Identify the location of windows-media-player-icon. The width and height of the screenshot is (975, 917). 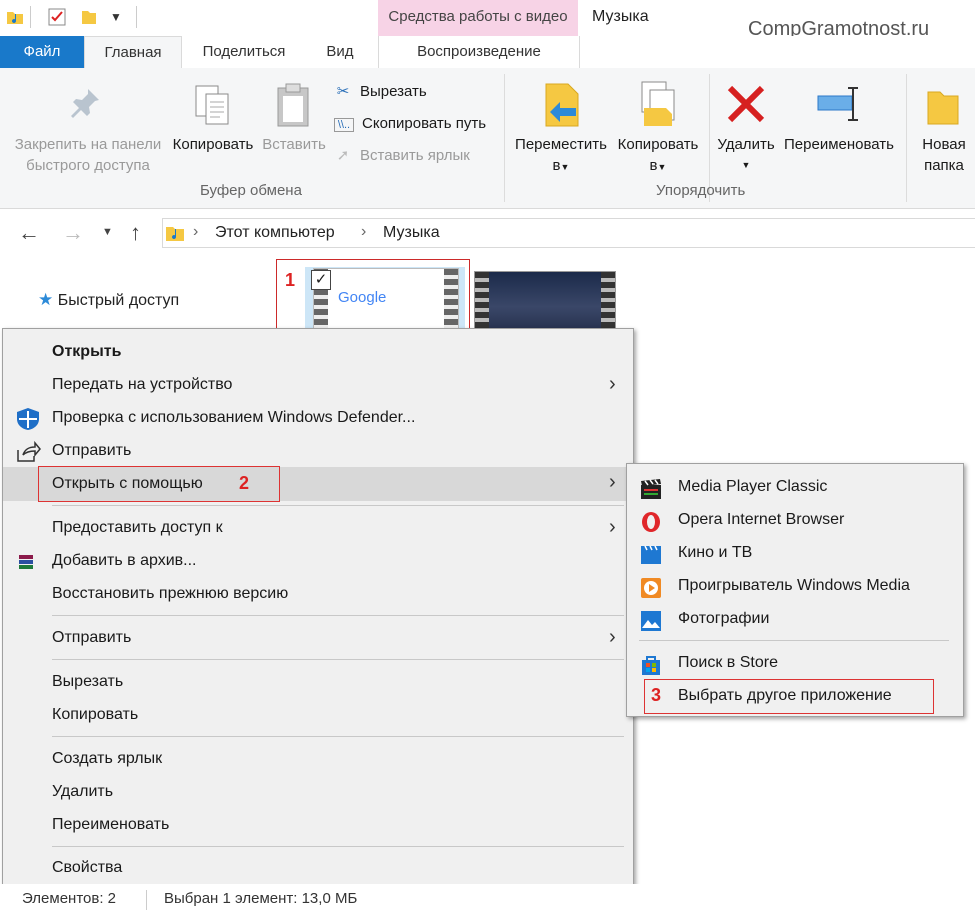
(651, 588).